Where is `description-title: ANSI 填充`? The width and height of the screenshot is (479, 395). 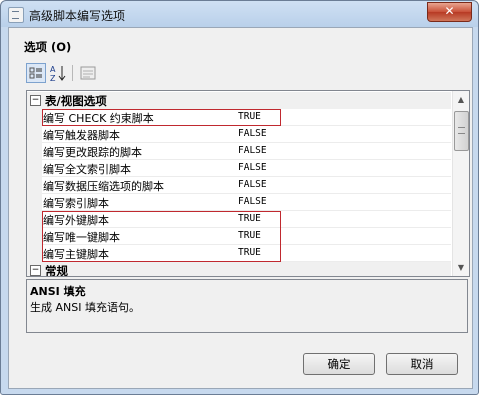
description-title: ANSI 填充 is located at coordinates (58, 291).